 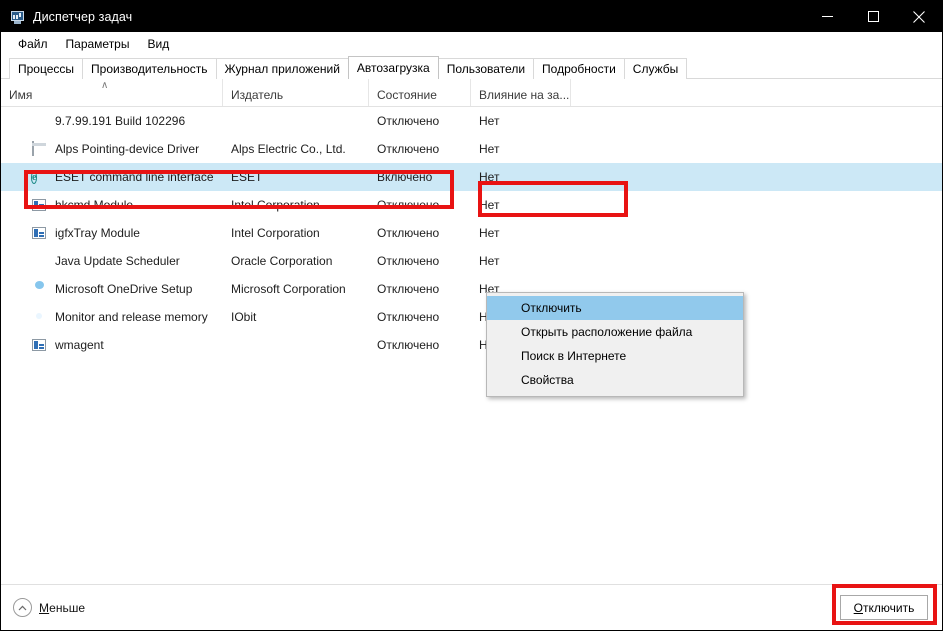 I want to click on tab-startup: Автозагрузка, so click(x=393, y=67).